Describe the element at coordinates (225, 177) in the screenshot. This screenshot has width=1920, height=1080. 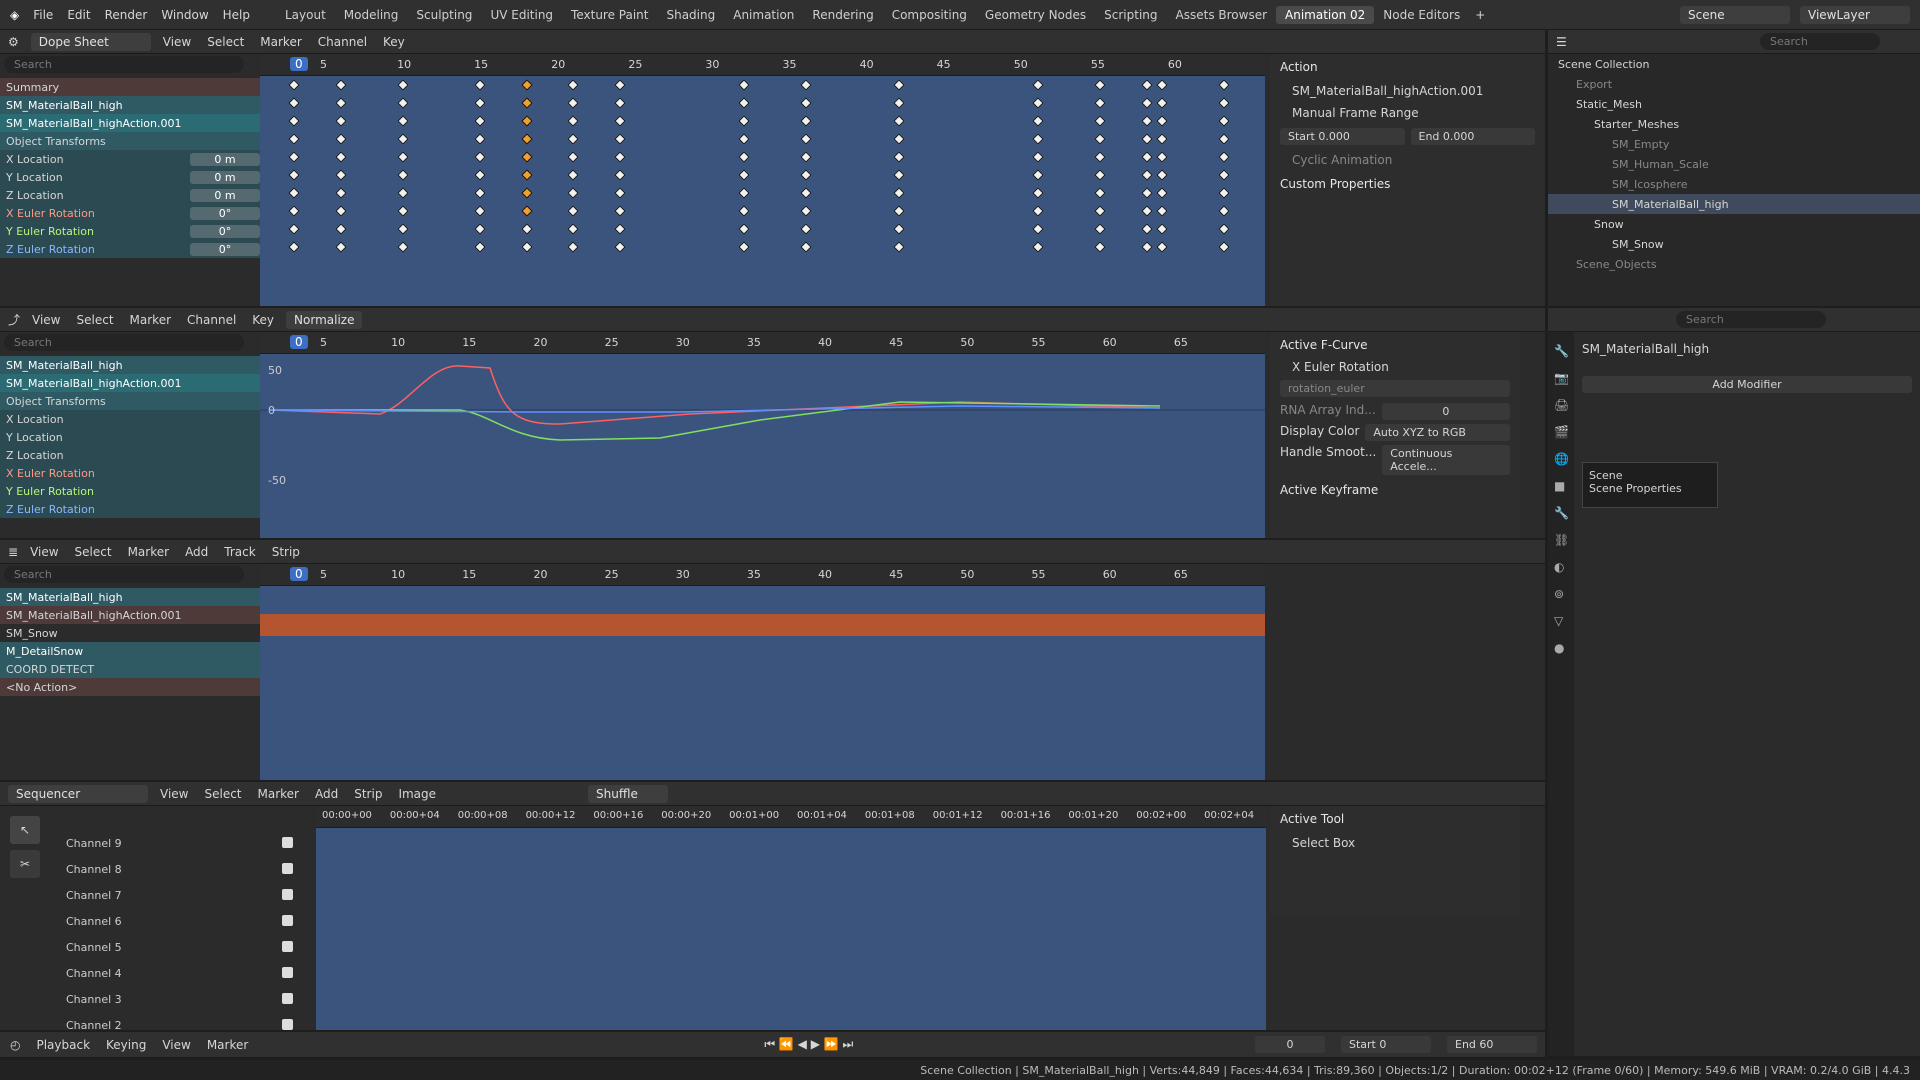
I see `channel-value: 0 m` at that location.